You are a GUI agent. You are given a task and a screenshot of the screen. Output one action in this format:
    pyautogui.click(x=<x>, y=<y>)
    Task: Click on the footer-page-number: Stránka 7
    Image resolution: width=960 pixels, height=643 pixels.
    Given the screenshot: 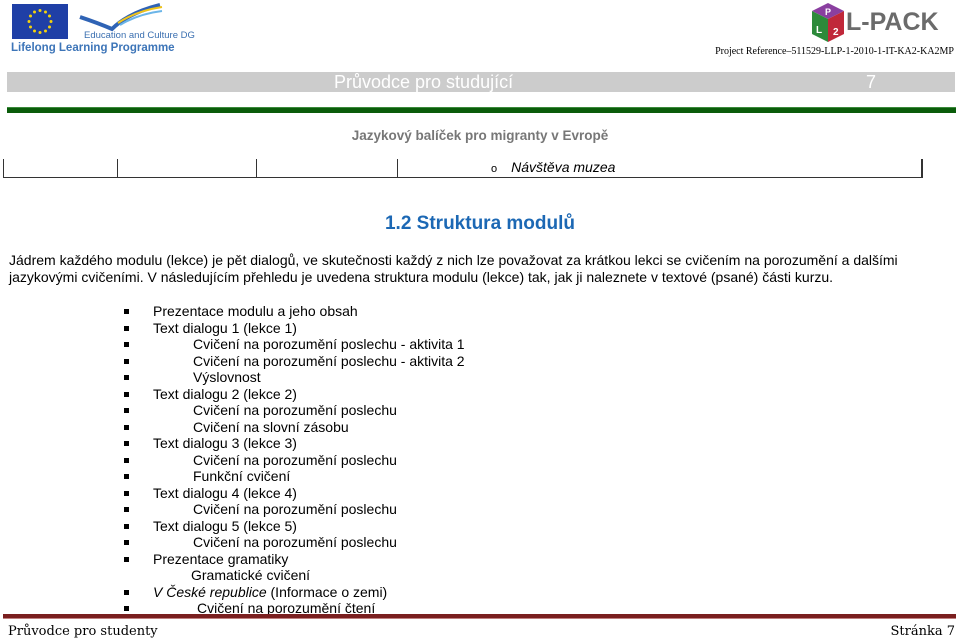 What is the action you would take?
    pyautogui.click(x=923, y=631)
    